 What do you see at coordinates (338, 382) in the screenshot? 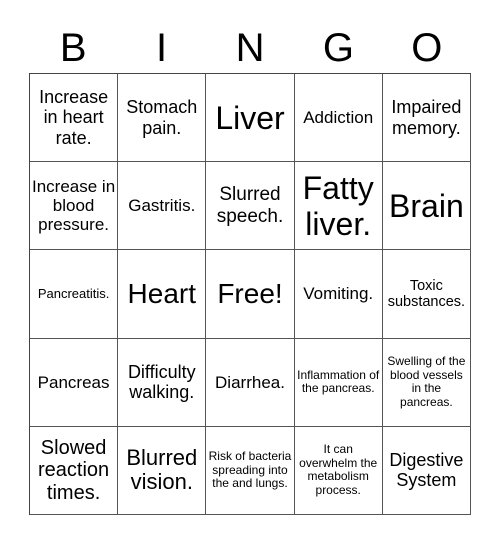
I see `bingo-cell: Inflammation of the pancreas.` at bounding box center [338, 382].